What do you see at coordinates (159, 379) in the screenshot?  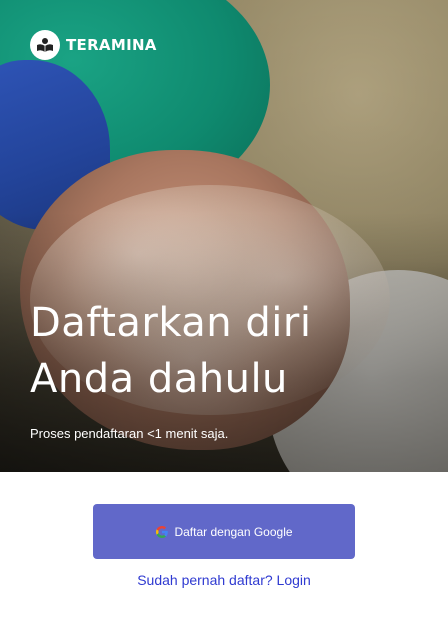 I see `page-title-line-2: Anda dahulu` at bounding box center [159, 379].